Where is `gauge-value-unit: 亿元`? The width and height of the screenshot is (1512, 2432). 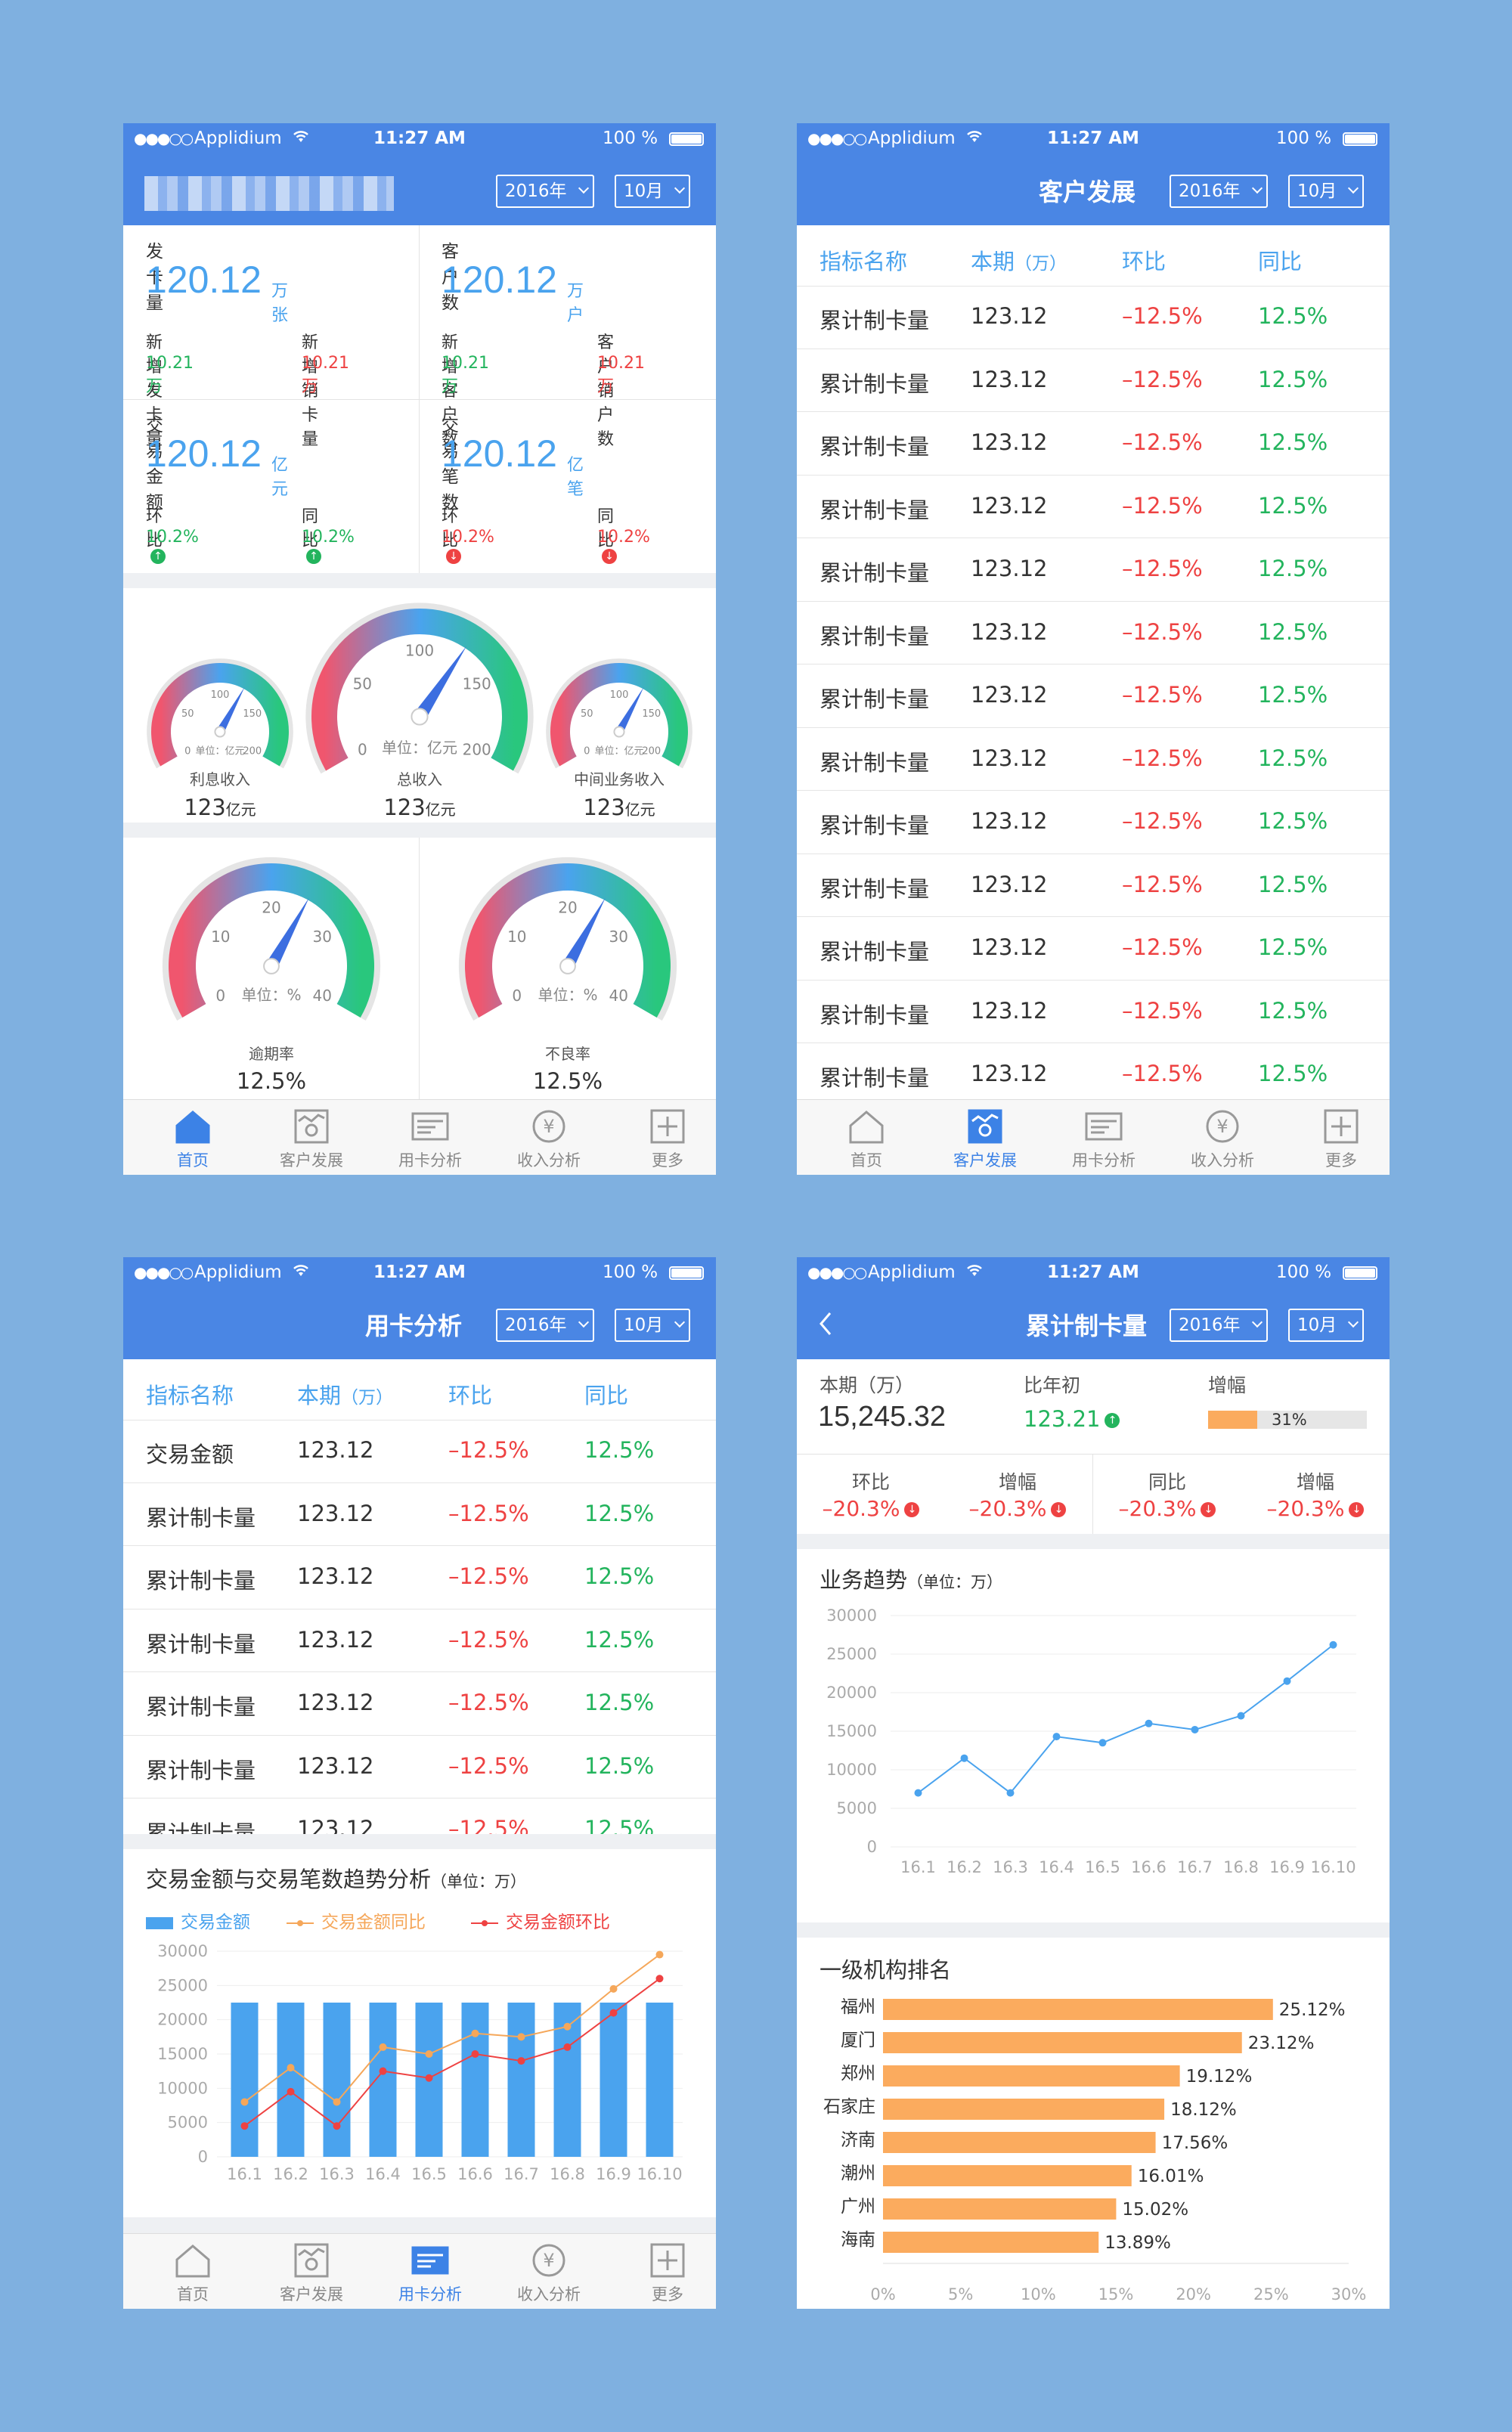 gauge-value-unit: 亿元 is located at coordinates (441, 810).